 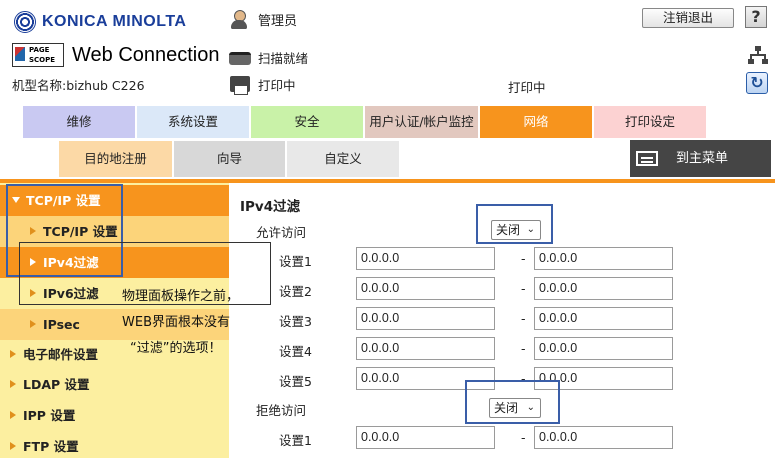 What do you see at coordinates (114, 444) in the screenshot?
I see `sidebar-item-ftp-settings: FTP 设置` at bounding box center [114, 444].